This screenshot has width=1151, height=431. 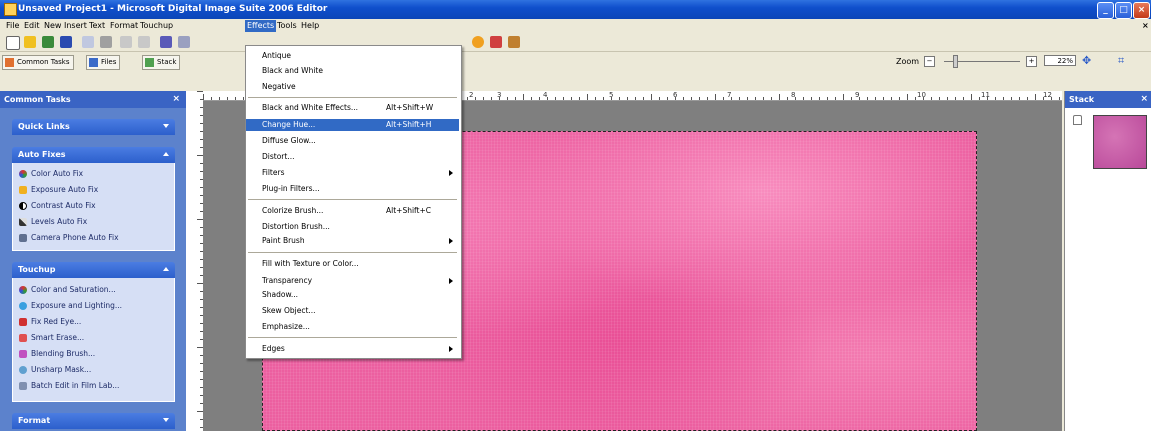 I want to click on menu-item-transparency: Transparency, so click(x=352, y=281).